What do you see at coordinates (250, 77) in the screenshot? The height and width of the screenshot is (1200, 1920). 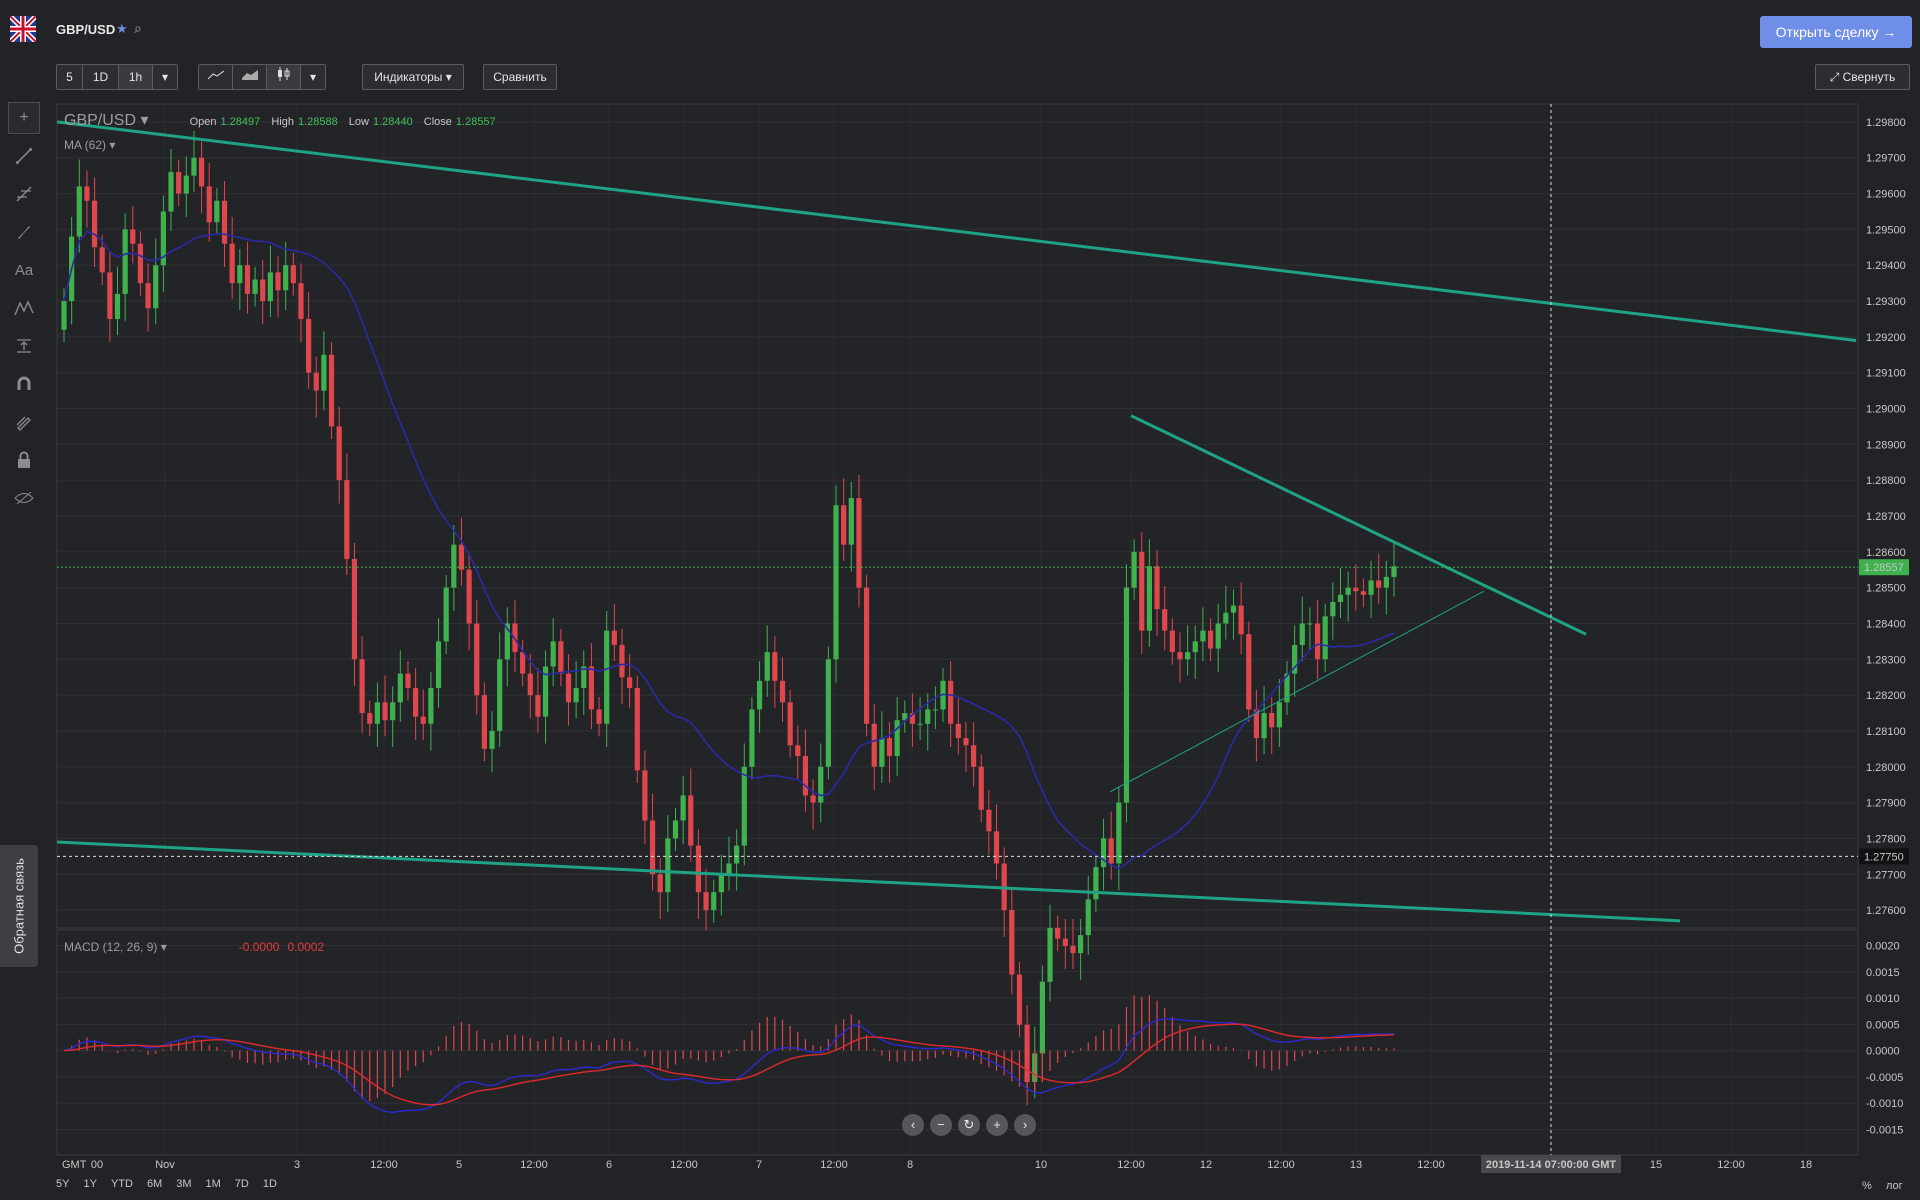 I see `area-chart-button` at bounding box center [250, 77].